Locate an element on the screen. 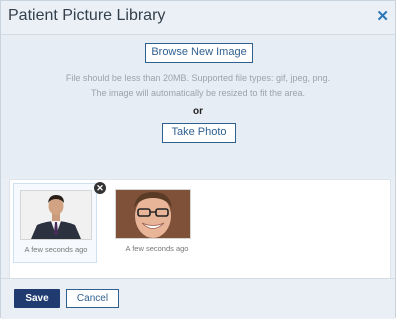 This screenshot has height=319, width=396. browse-new-image-button: Browse New Image is located at coordinates (199, 53).